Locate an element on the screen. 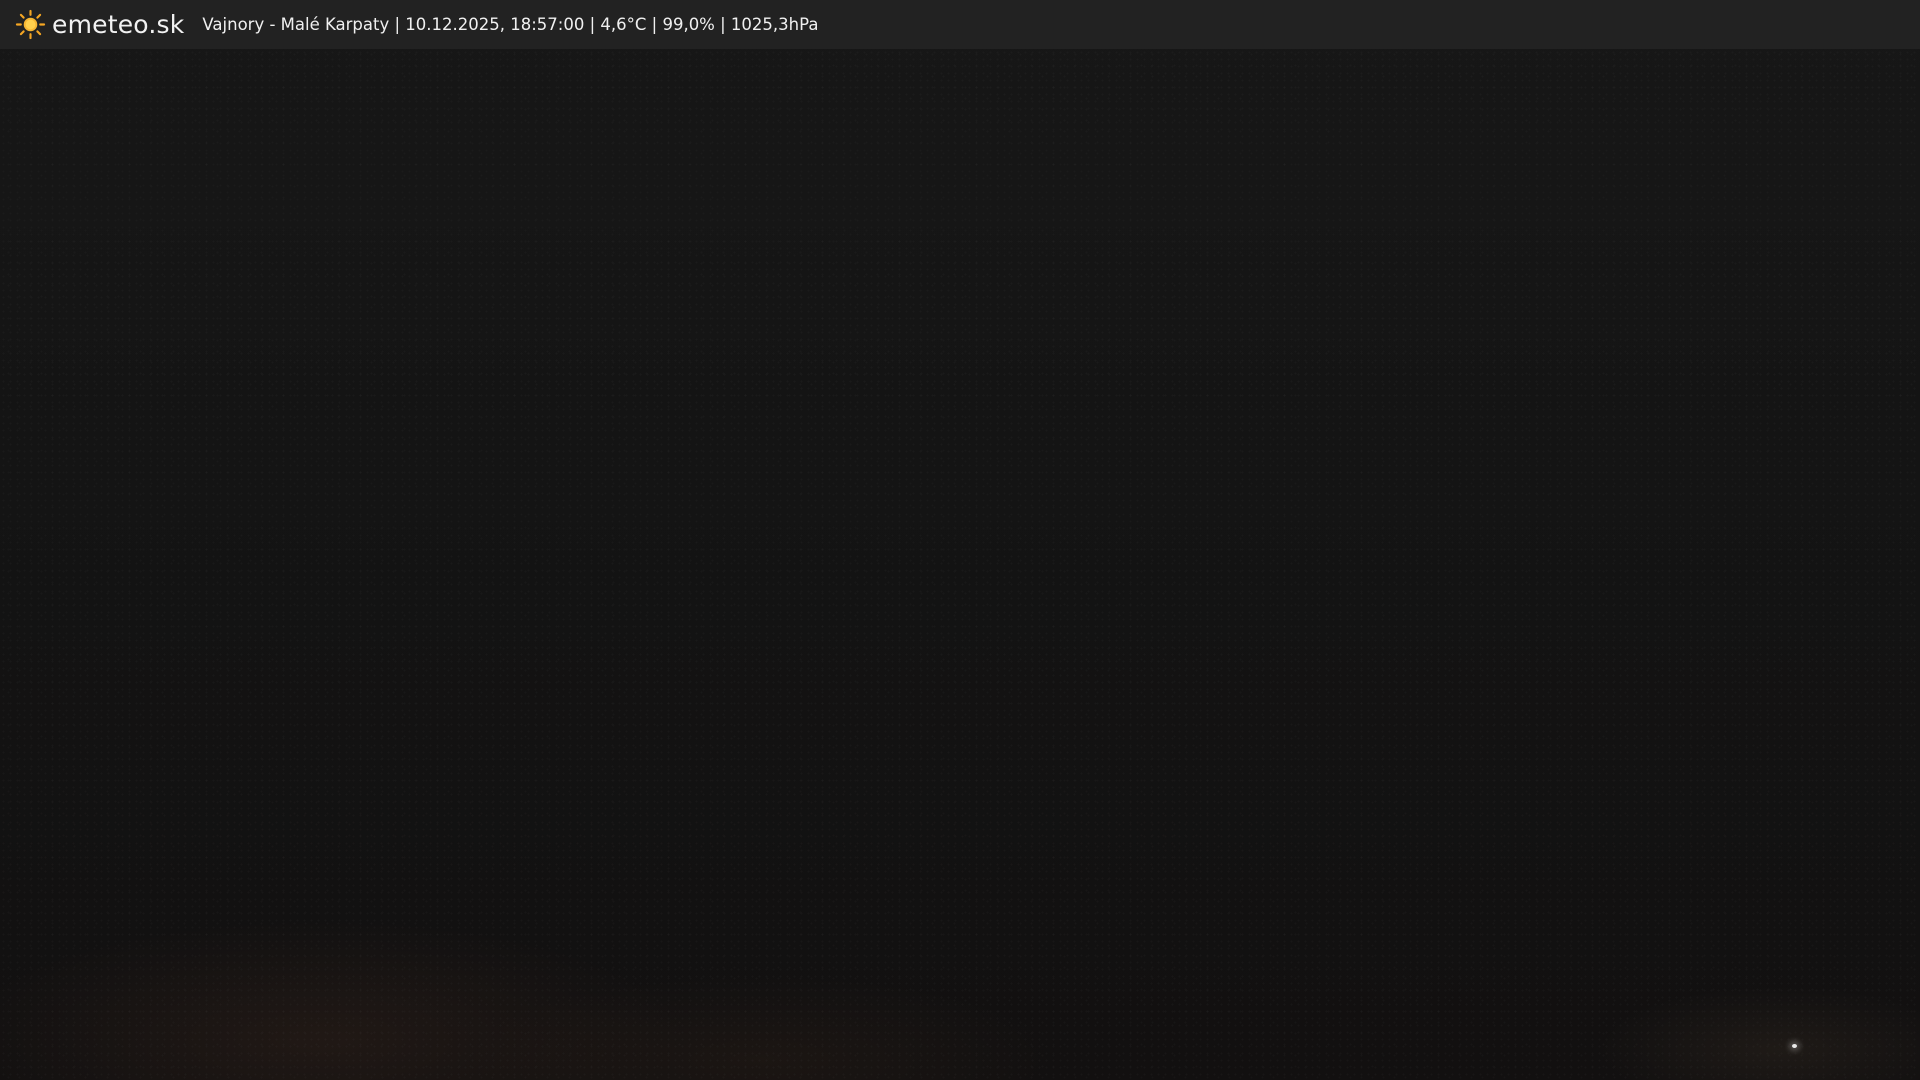  brand-logo-text: emeteo.sk is located at coordinates (118, 24).